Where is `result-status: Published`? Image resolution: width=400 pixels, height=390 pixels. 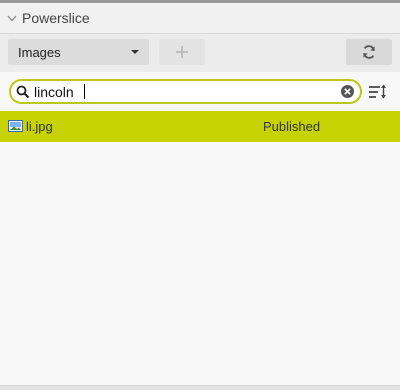
result-status: Published is located at coordinates (292, 126).